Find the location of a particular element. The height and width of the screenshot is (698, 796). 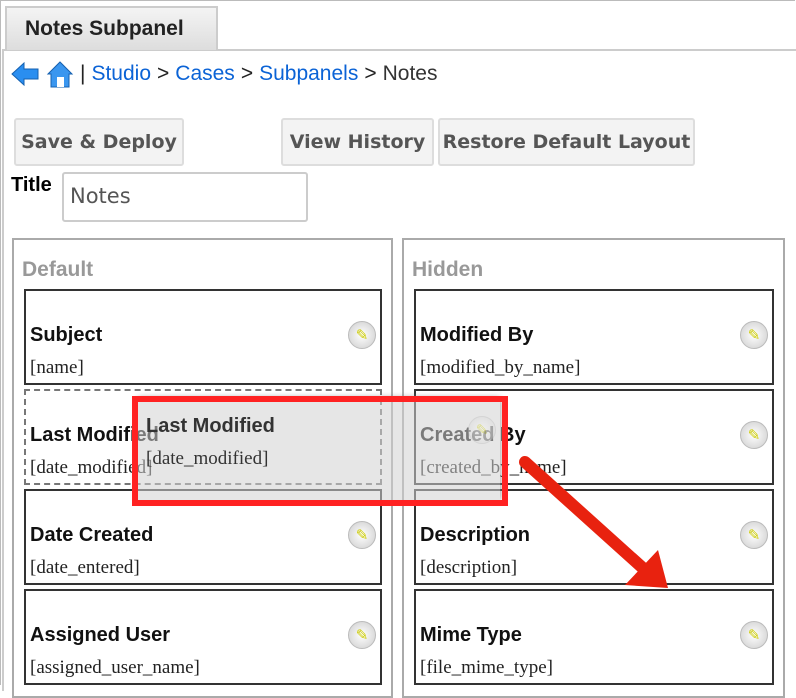

breadcrumb-cases: Cases is located at coordinates (205, 74).